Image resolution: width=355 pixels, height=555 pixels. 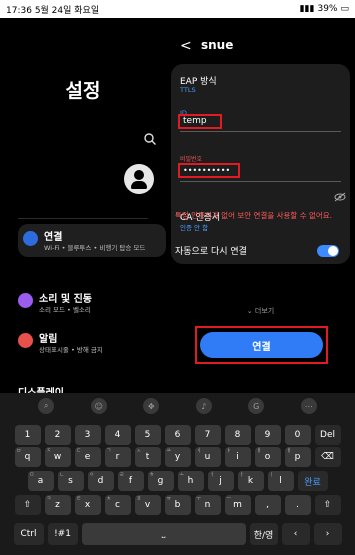 I want to click on key-row-3: ⇧ z ㅋ x ㅌ c ㅊ v ㅍ b ㅠ n ㅜ m ㅡ,. ⇧, so click(x=177, y=505).